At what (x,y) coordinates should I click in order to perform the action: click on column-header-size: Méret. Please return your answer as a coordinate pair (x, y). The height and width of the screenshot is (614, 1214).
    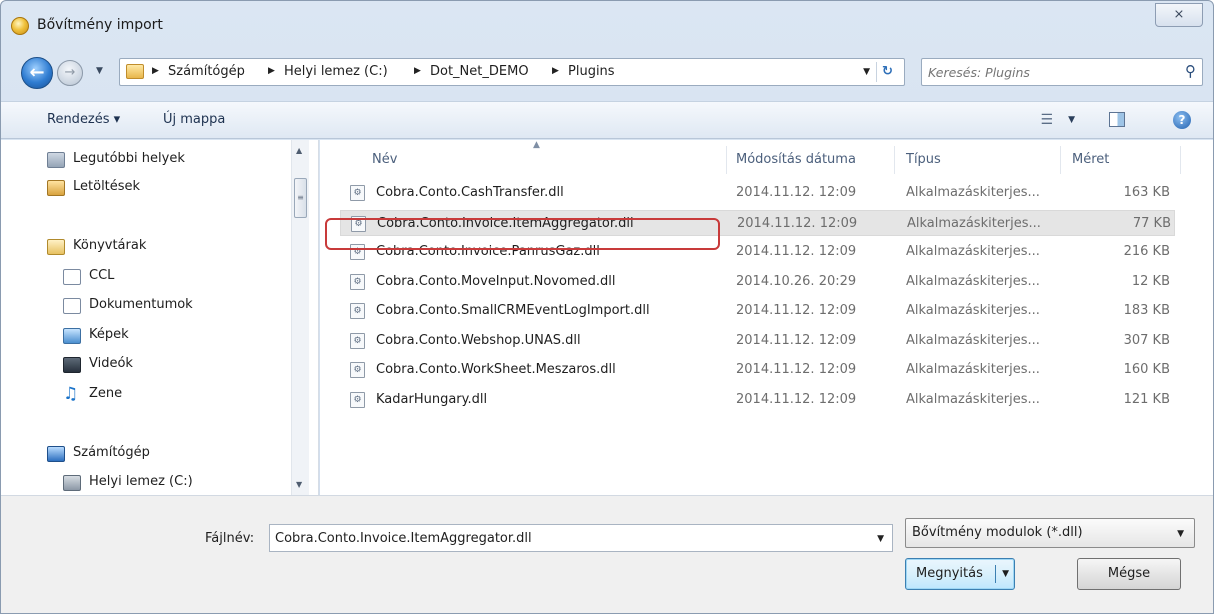
    Looking at the image, I should click on (1090, 159).